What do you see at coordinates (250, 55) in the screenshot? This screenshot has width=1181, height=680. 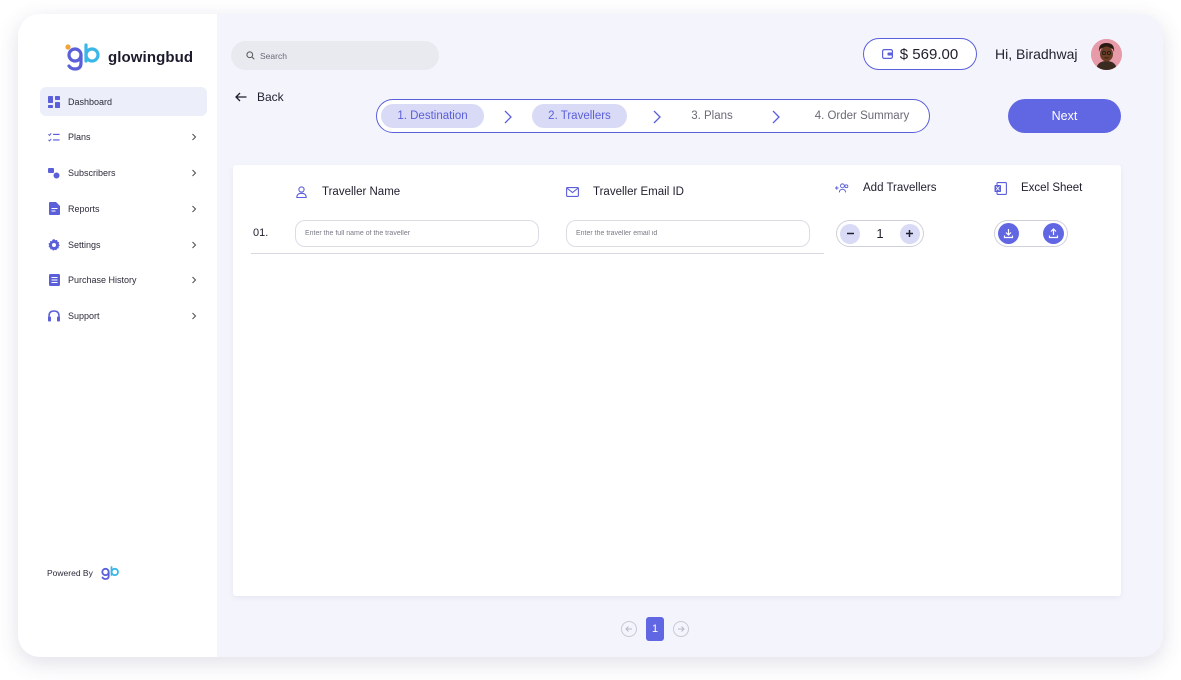 I see `search-icon` at bounding box center [250, 55].